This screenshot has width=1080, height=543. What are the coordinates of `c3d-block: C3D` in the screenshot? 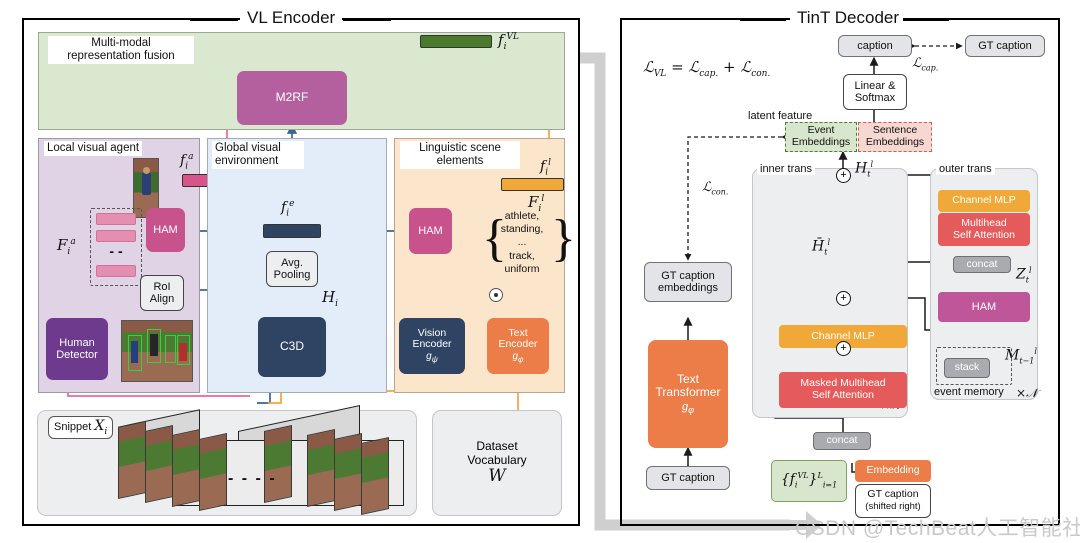 It's located at (292, 347).